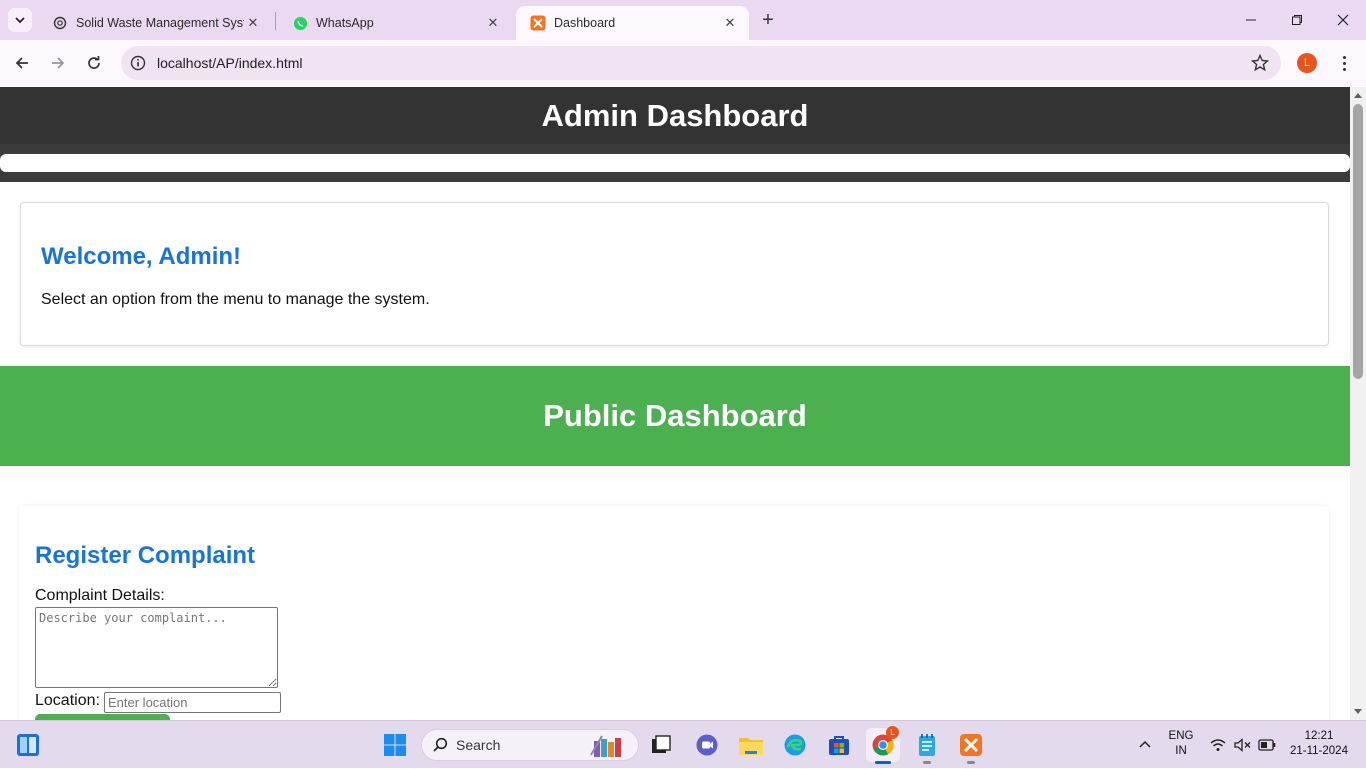 Image resolution: width=1366 pixels, height=769 pixels. I want to click on back-button, so click(22, 63).